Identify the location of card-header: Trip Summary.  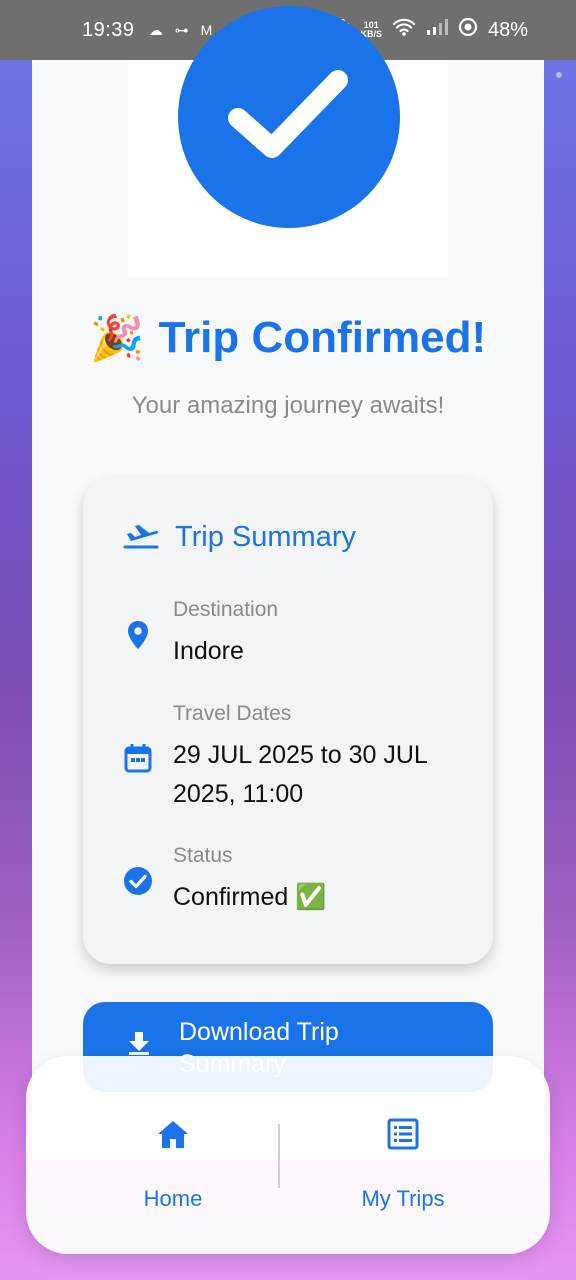
(239, 537).